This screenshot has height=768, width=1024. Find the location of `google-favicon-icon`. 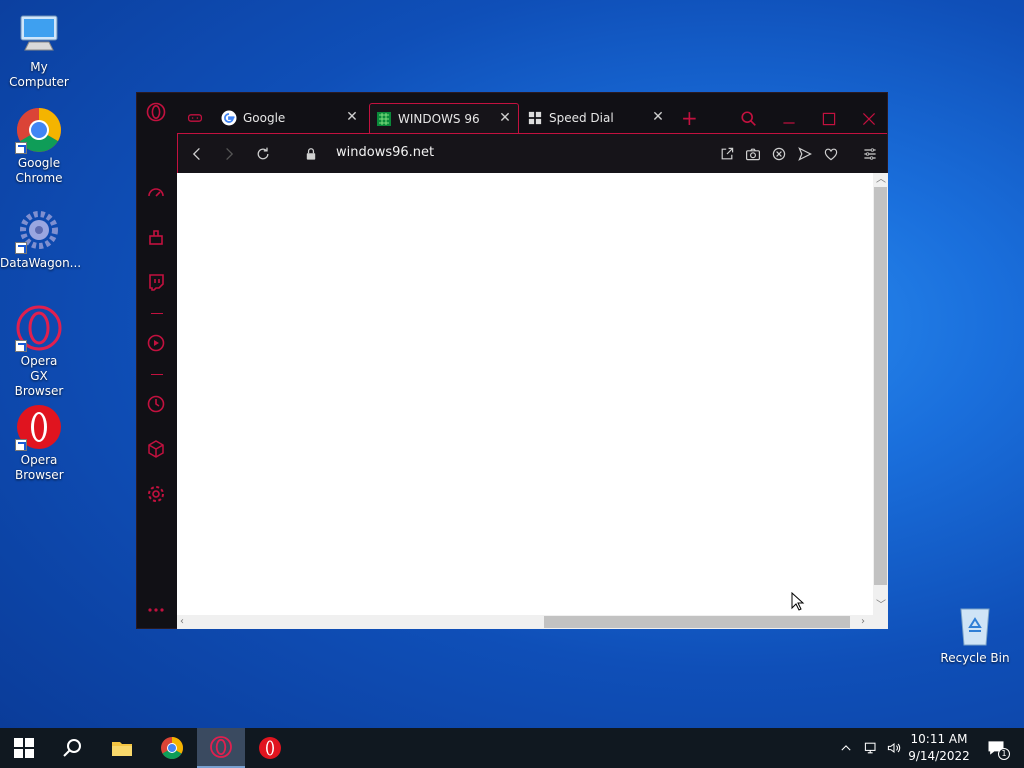

google-favicon-icon is located at coordinates (229, 118).